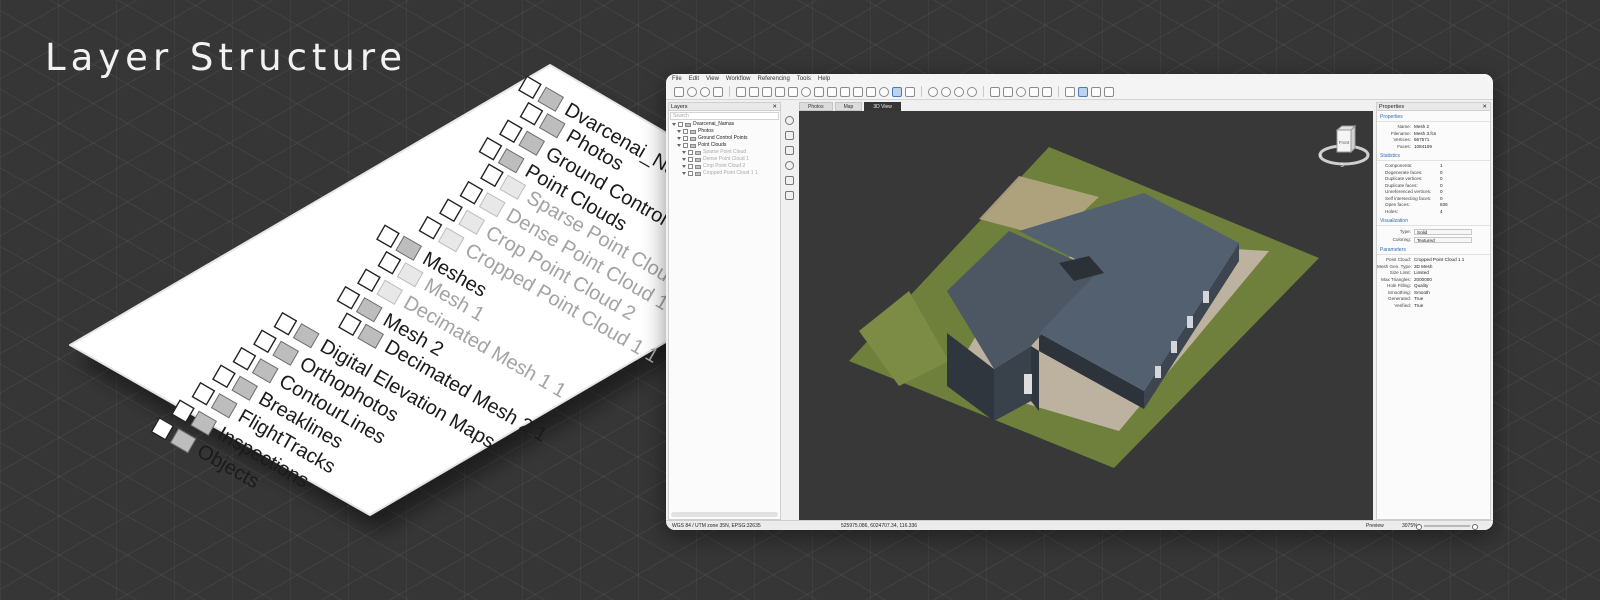  What do you see at coordinates (729, 91) in the screenshot?
I see `toolbar-divider` at bounding box center [729, 91].